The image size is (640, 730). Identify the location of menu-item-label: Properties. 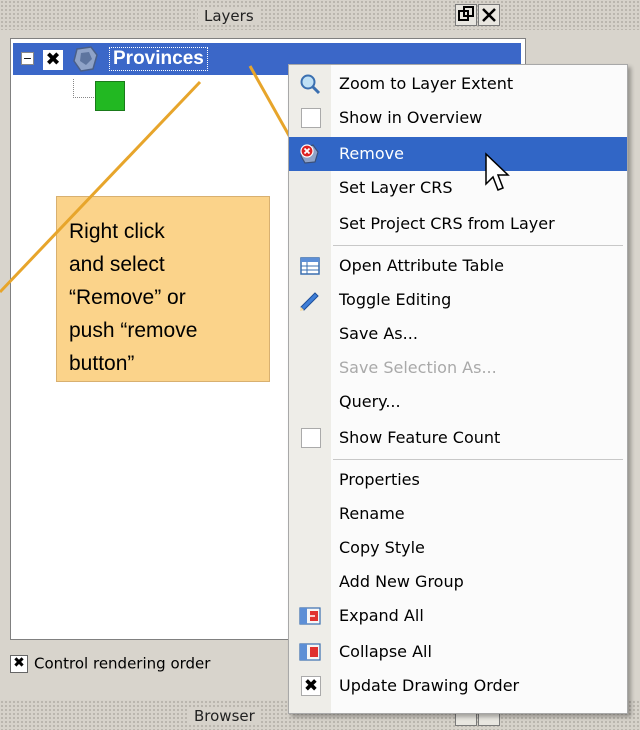
(379, 479).